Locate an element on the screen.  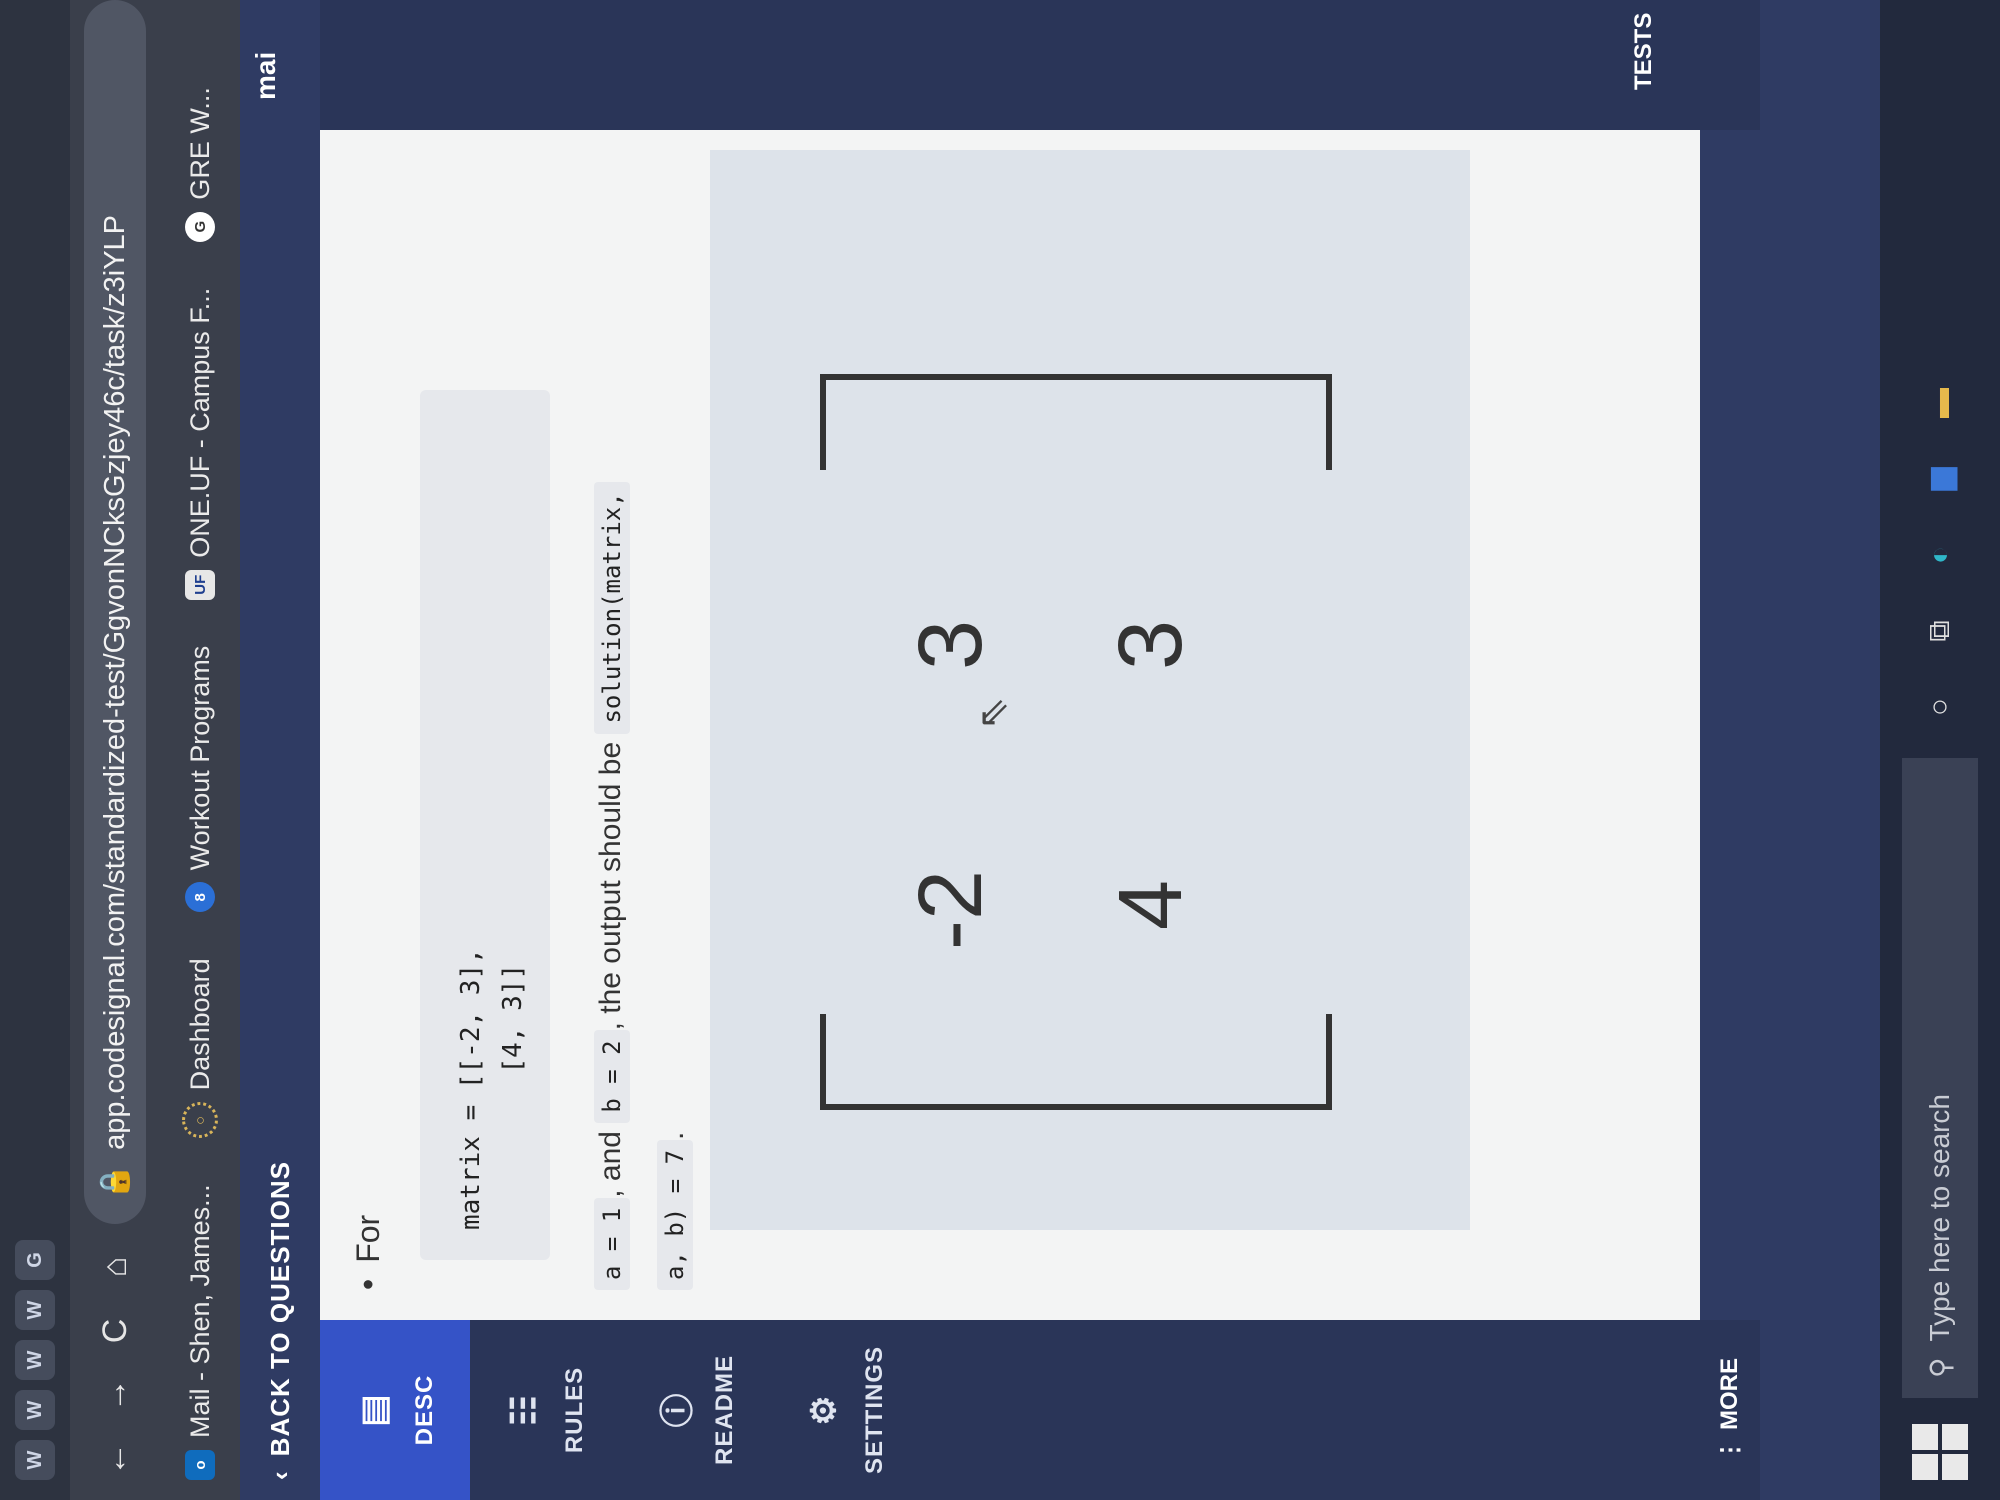
sidebar-item-label: DESC is located at coordinates (424, 1410).